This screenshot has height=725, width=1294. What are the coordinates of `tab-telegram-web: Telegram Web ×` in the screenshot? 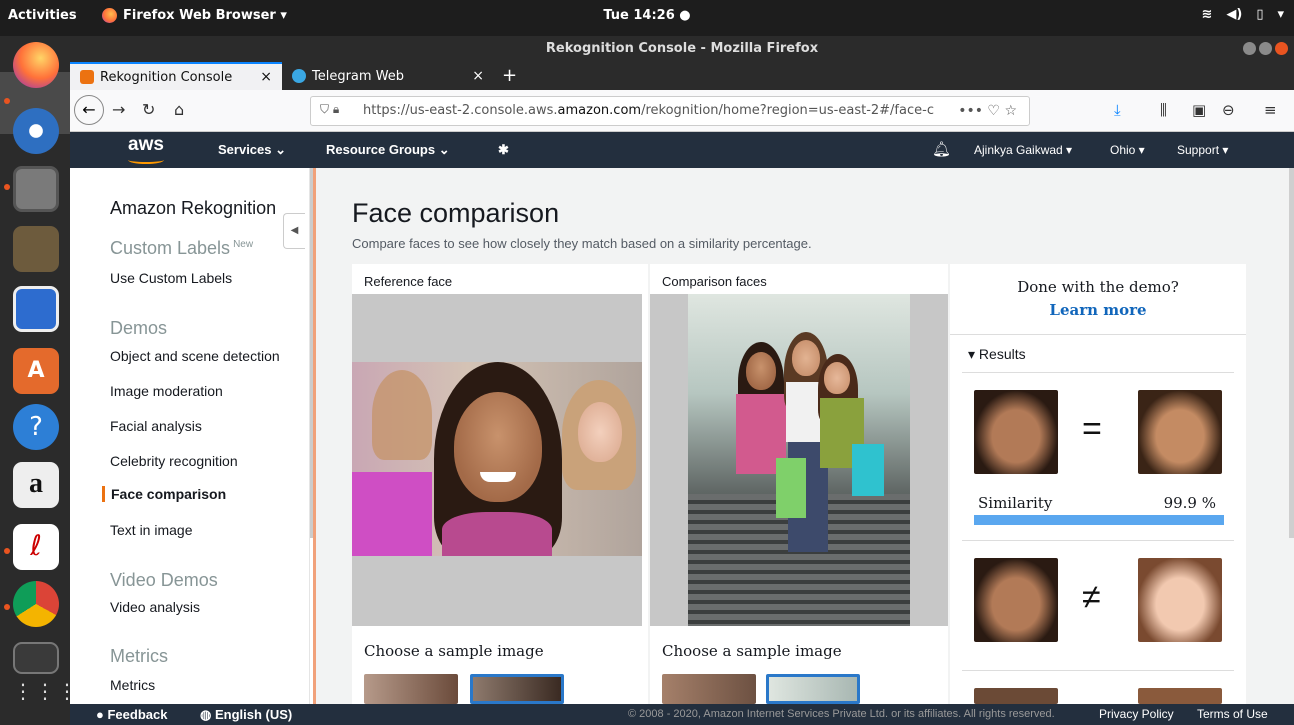 It's located at (388, 76).